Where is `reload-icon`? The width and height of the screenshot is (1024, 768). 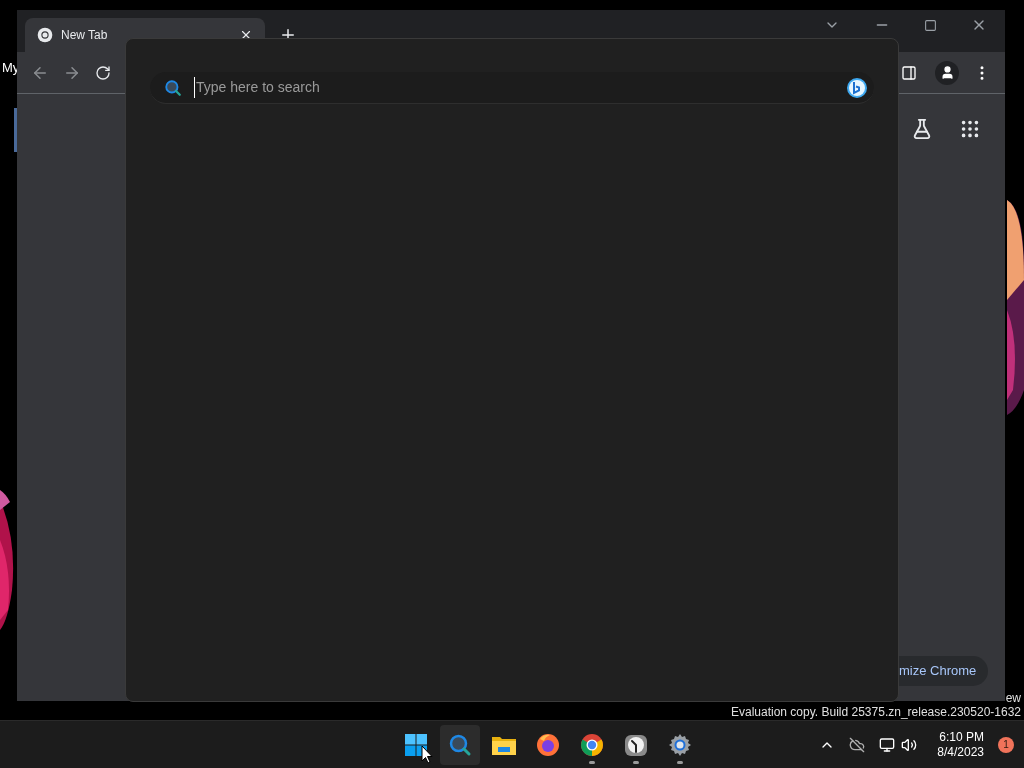 reload-icon is located at coordinates (103, 72).